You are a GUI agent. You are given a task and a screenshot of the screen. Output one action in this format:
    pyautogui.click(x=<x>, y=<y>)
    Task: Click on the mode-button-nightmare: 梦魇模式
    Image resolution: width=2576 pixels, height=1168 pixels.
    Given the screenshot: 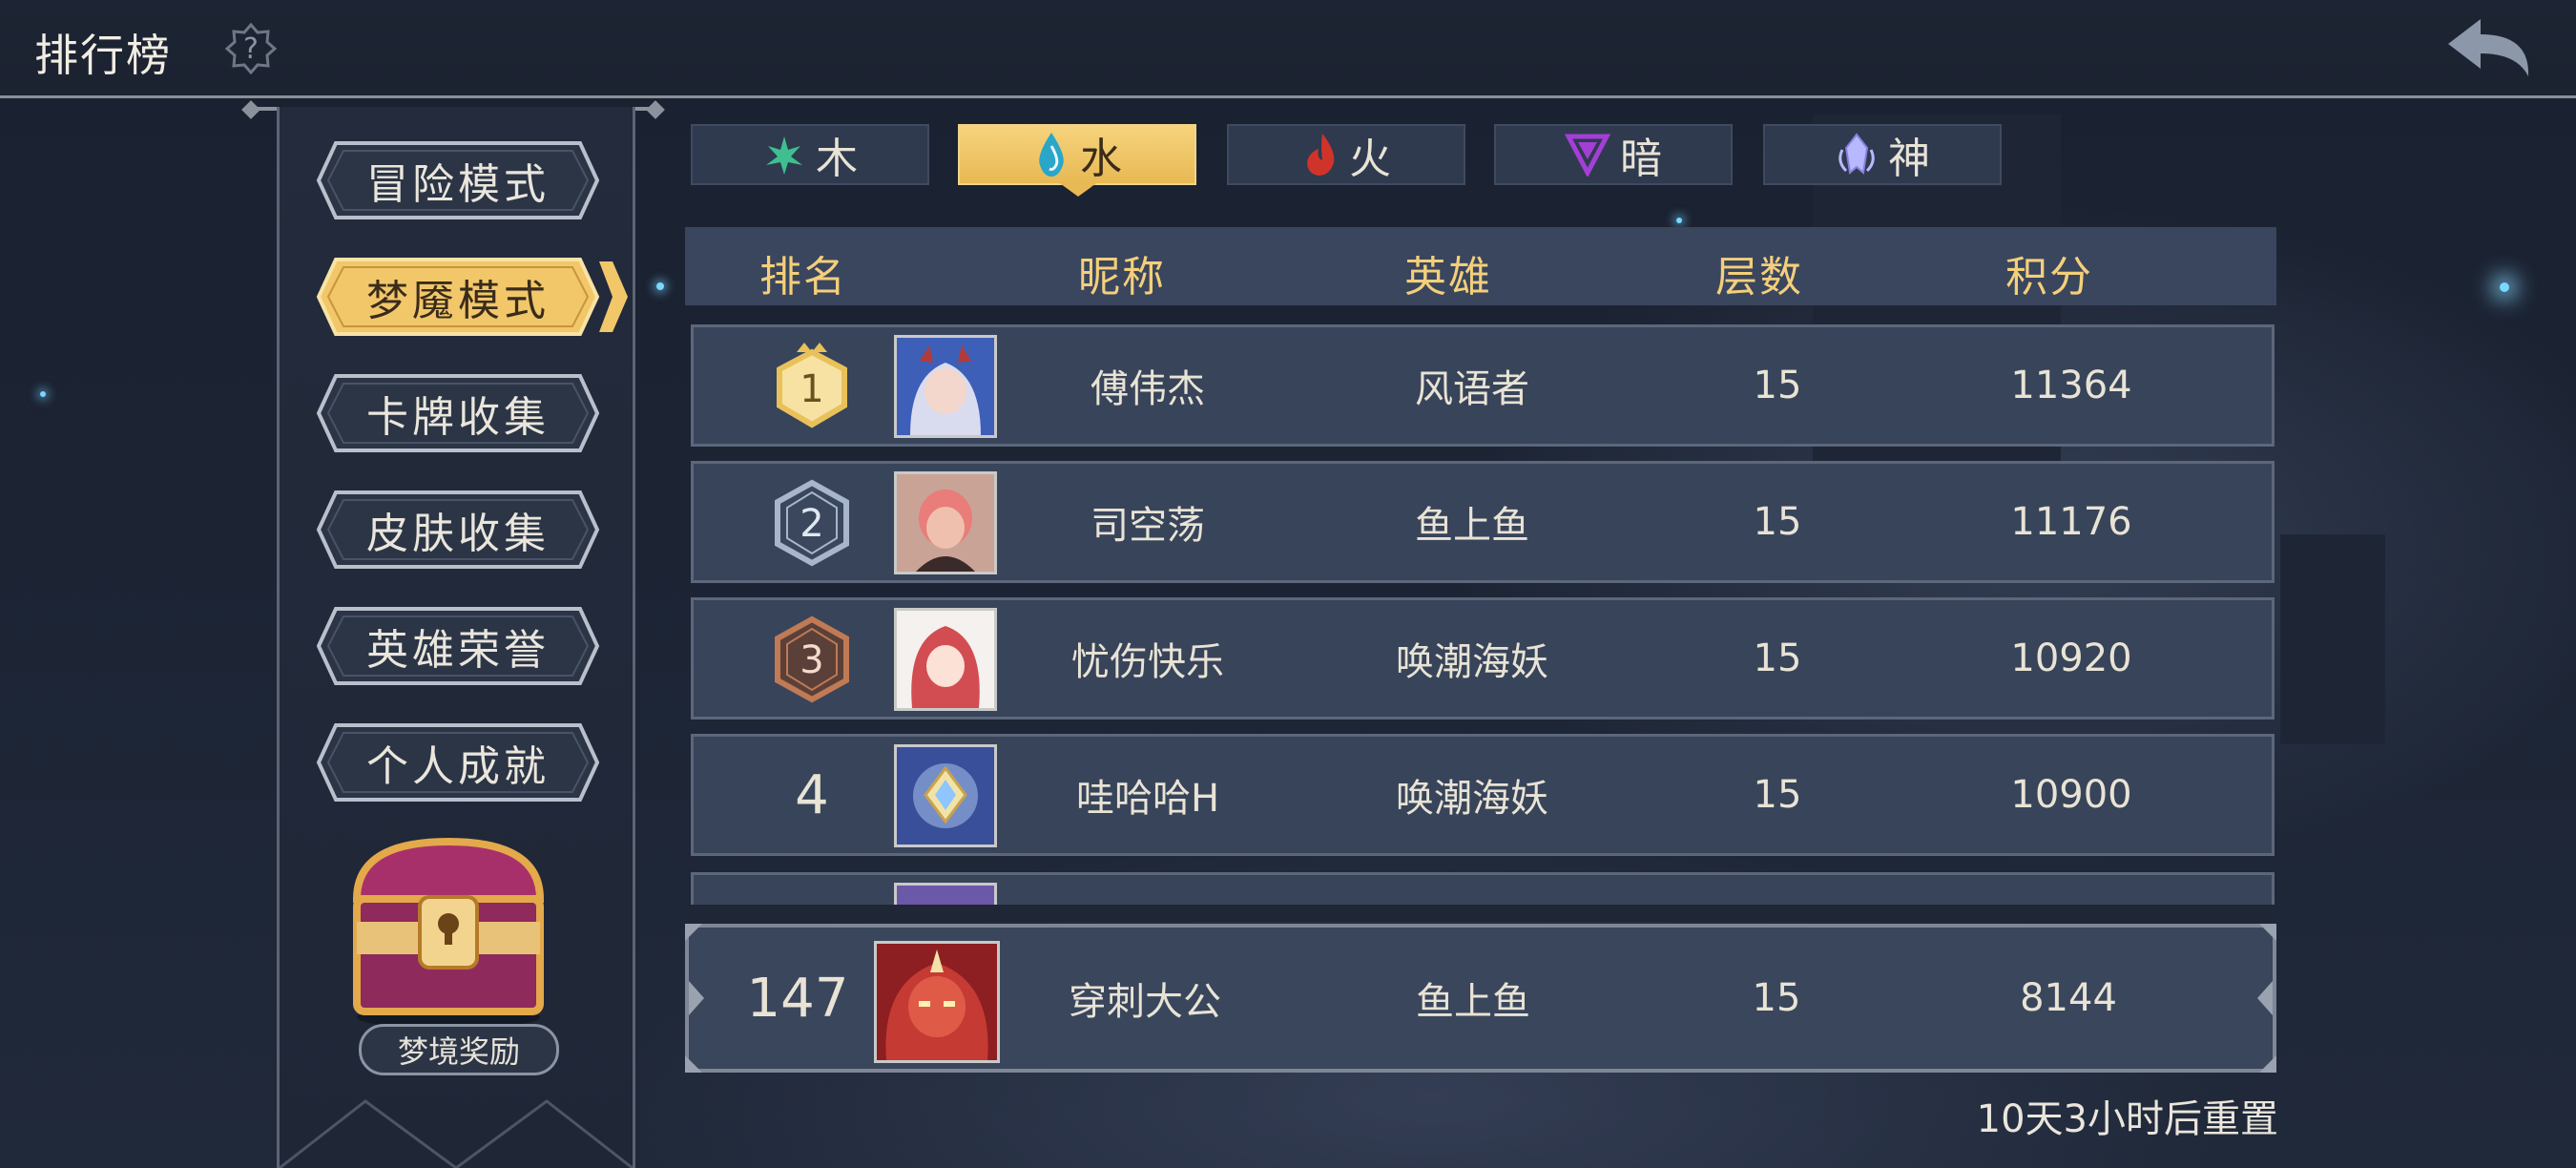 What is the action you would take?
    pyautogui.click(x=471, y=297)
    